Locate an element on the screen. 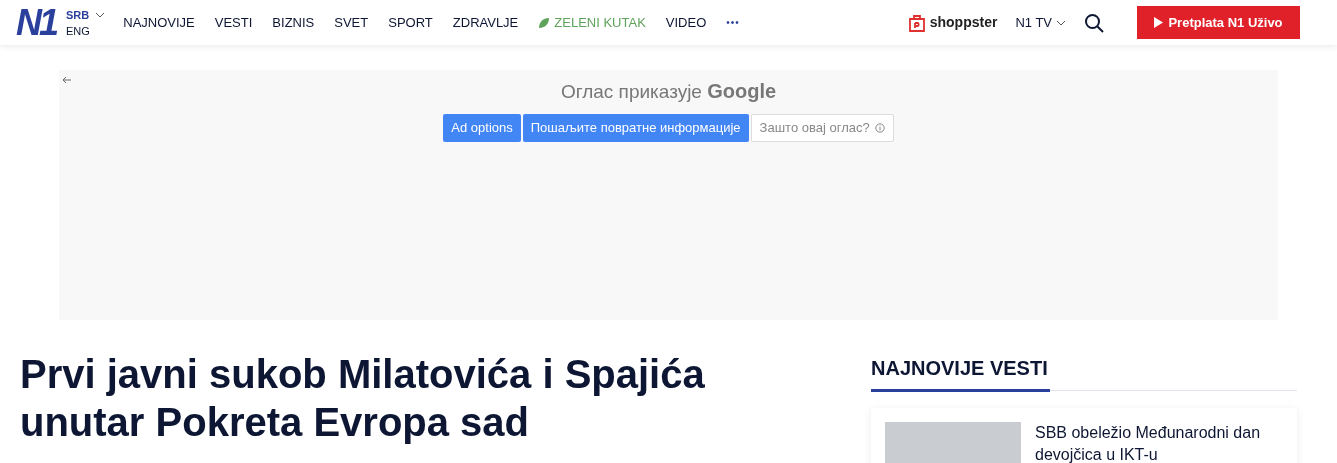  tv-dropdown: N1 TV is located at coordinates (1040, 22).